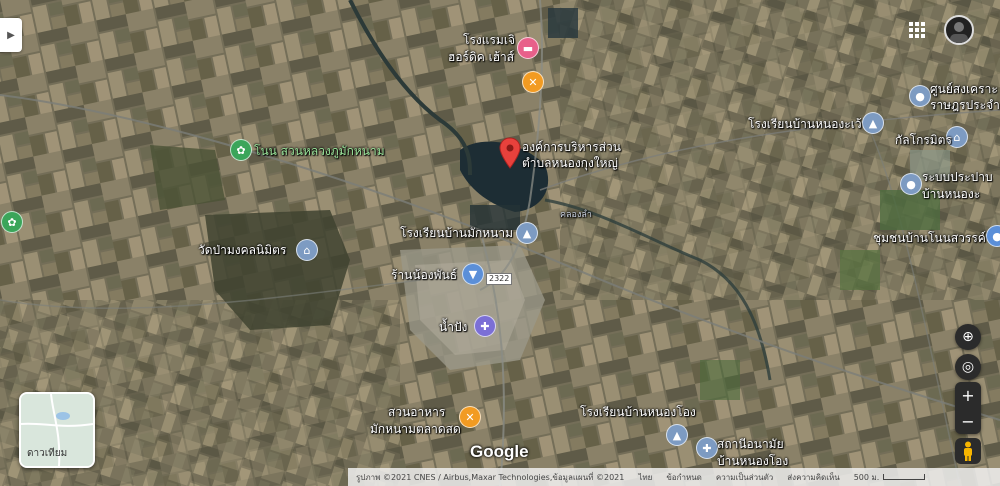 Image resolution: width=1000 pixels, height=486 pixels. What do you see at coordinates (47, 453) in the screenshot?
I see `thumbnail-label: ดาวเทียม` at bounding box center [47, 453].